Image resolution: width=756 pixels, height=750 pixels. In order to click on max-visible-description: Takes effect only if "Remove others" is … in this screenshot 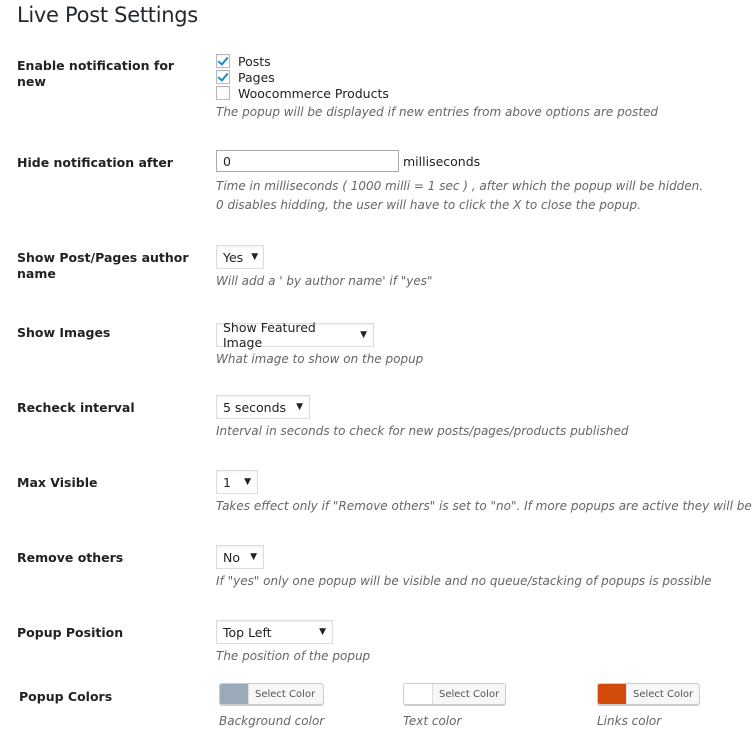, I will do `click(486, 506)`.